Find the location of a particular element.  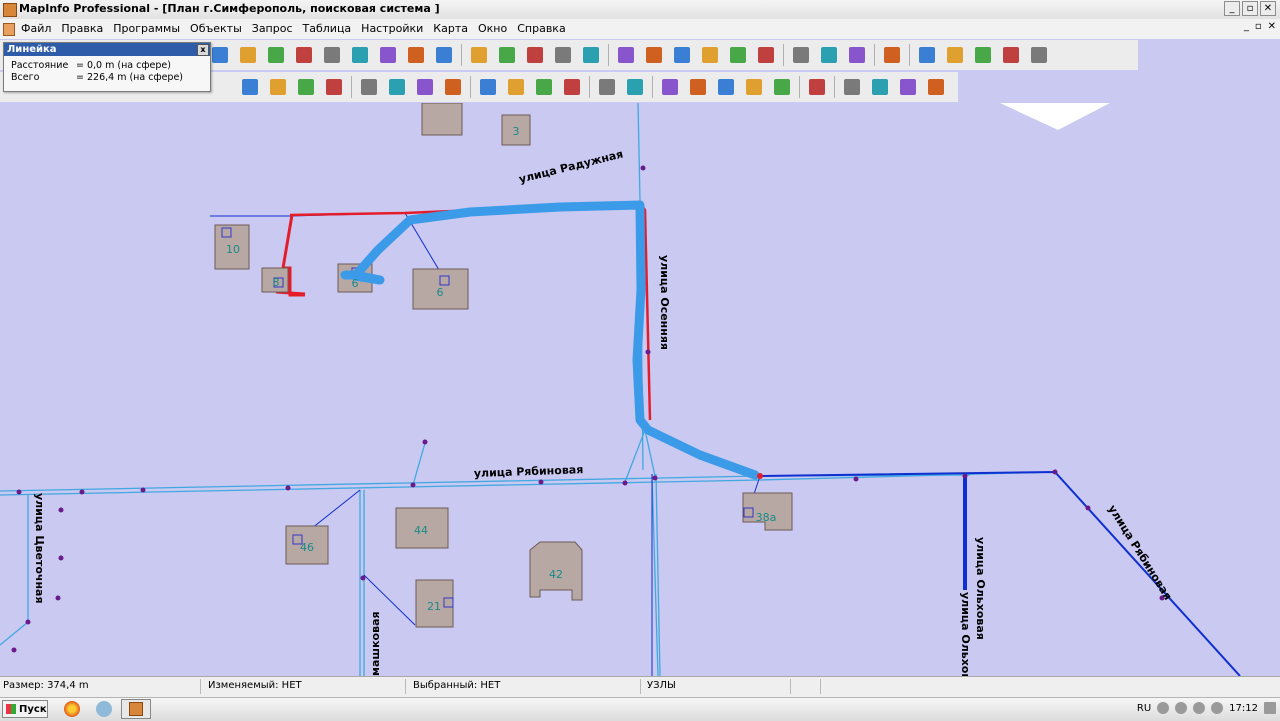

menu-edit: Правка is located at coordinates (82, 28).